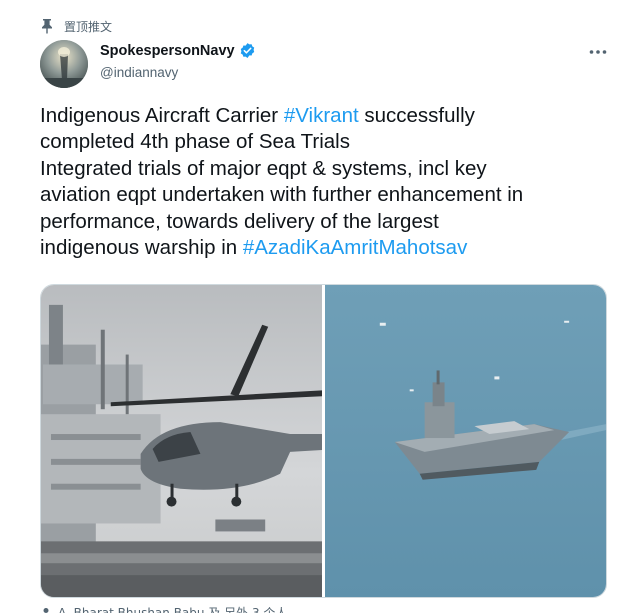  I want to click on more-options-icon, so click(598, 52).